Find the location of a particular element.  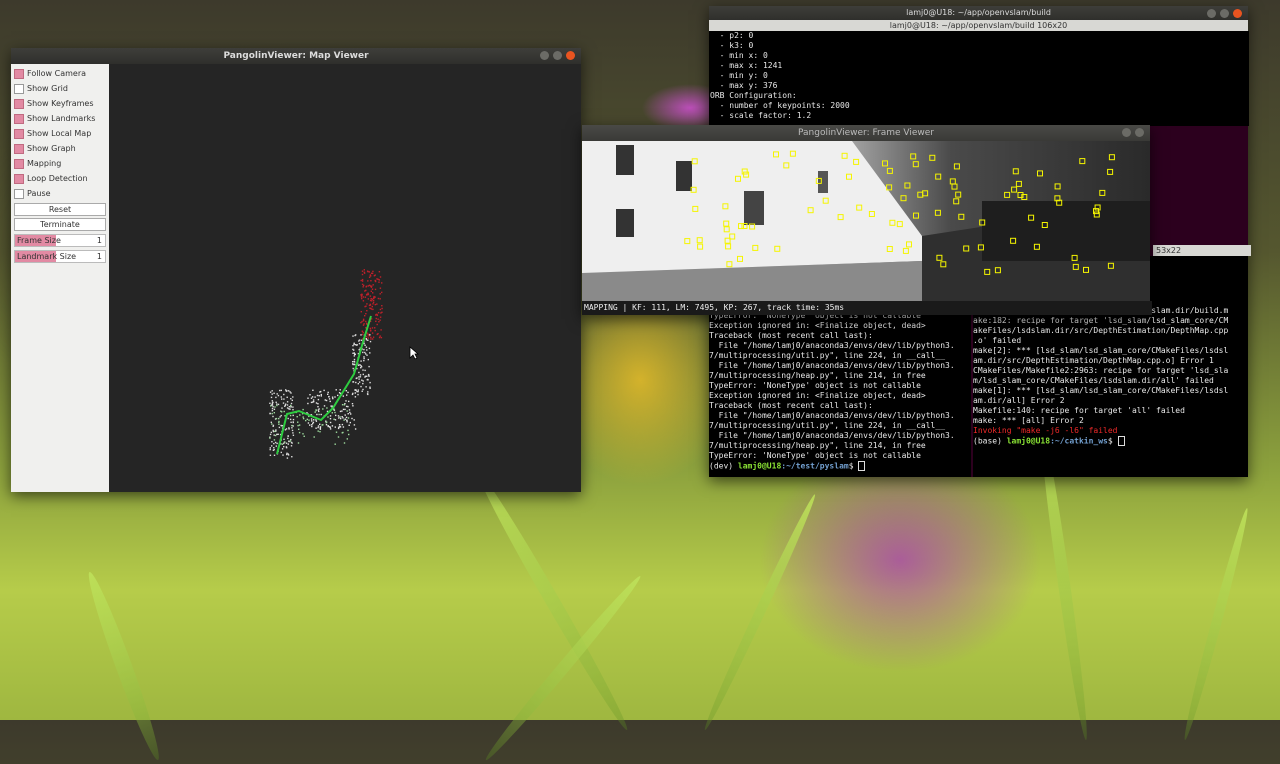

shell-prompt: (base) lamj0@U18:~/catkin_ws$ is located at coordinates (1110, 441).